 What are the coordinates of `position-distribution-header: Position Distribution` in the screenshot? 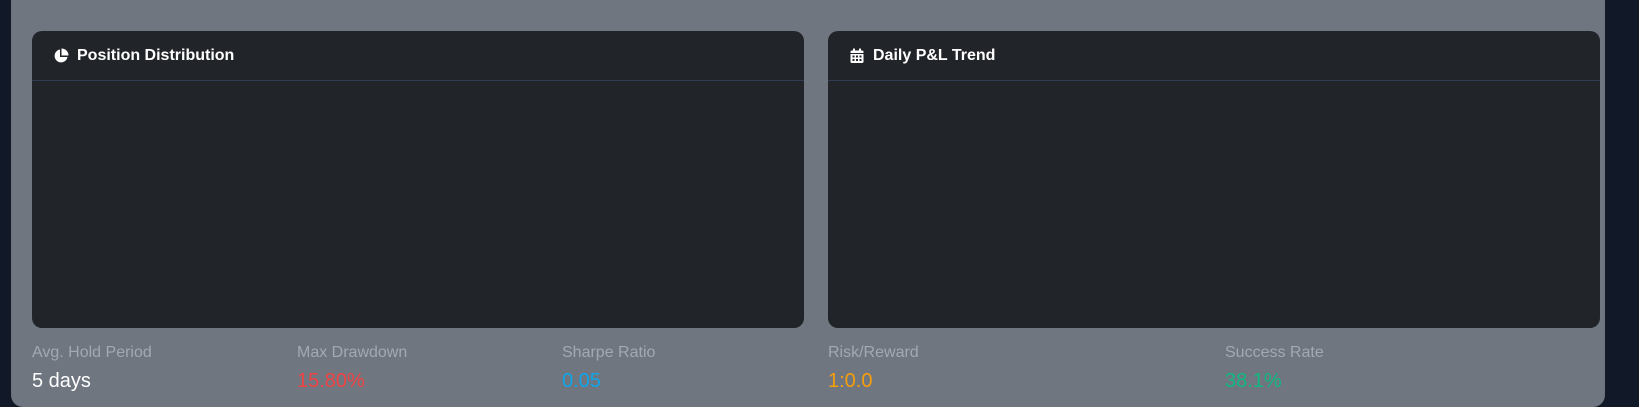 It's located at (418, 56).